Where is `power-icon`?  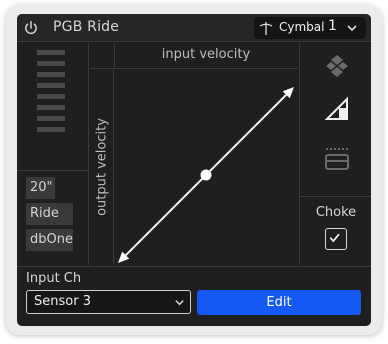
power-icon is located at coordinates (31, 28).